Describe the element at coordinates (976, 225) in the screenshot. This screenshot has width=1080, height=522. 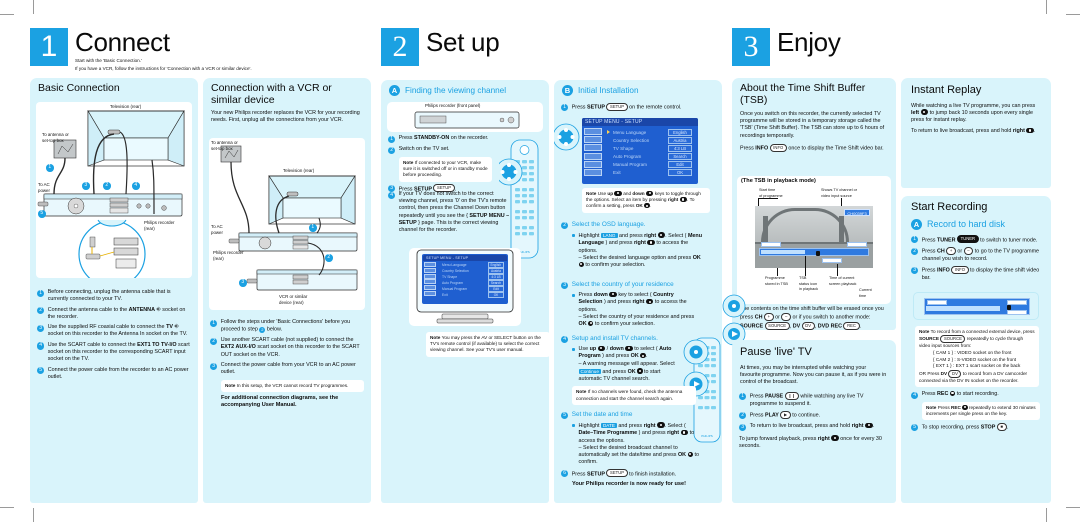
I see `record-to-hard-disk-header: A Record to hard disk` at that location.